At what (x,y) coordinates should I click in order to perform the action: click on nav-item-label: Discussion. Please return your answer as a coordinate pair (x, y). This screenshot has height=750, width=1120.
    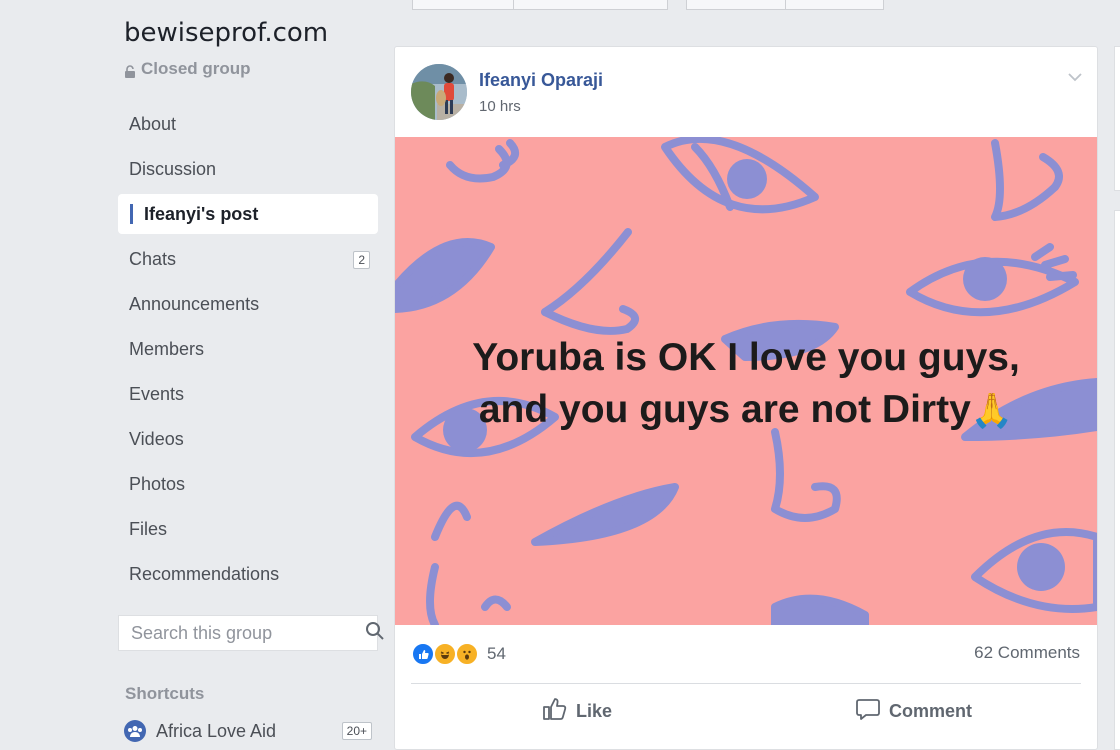
    Looking at the image, I should click on (173, 169).